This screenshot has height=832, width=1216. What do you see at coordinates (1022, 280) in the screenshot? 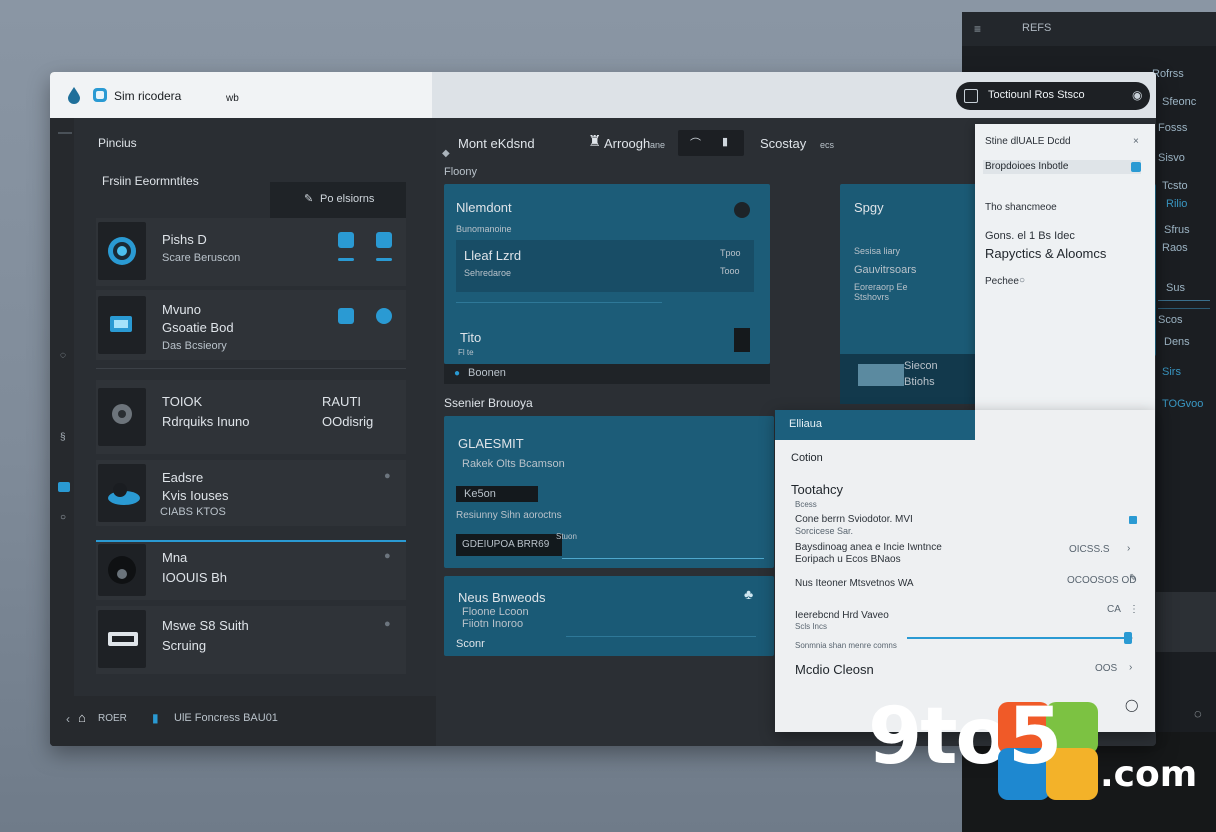
I see `detail-info-icon: ○` at bounding box center [1022, 280].